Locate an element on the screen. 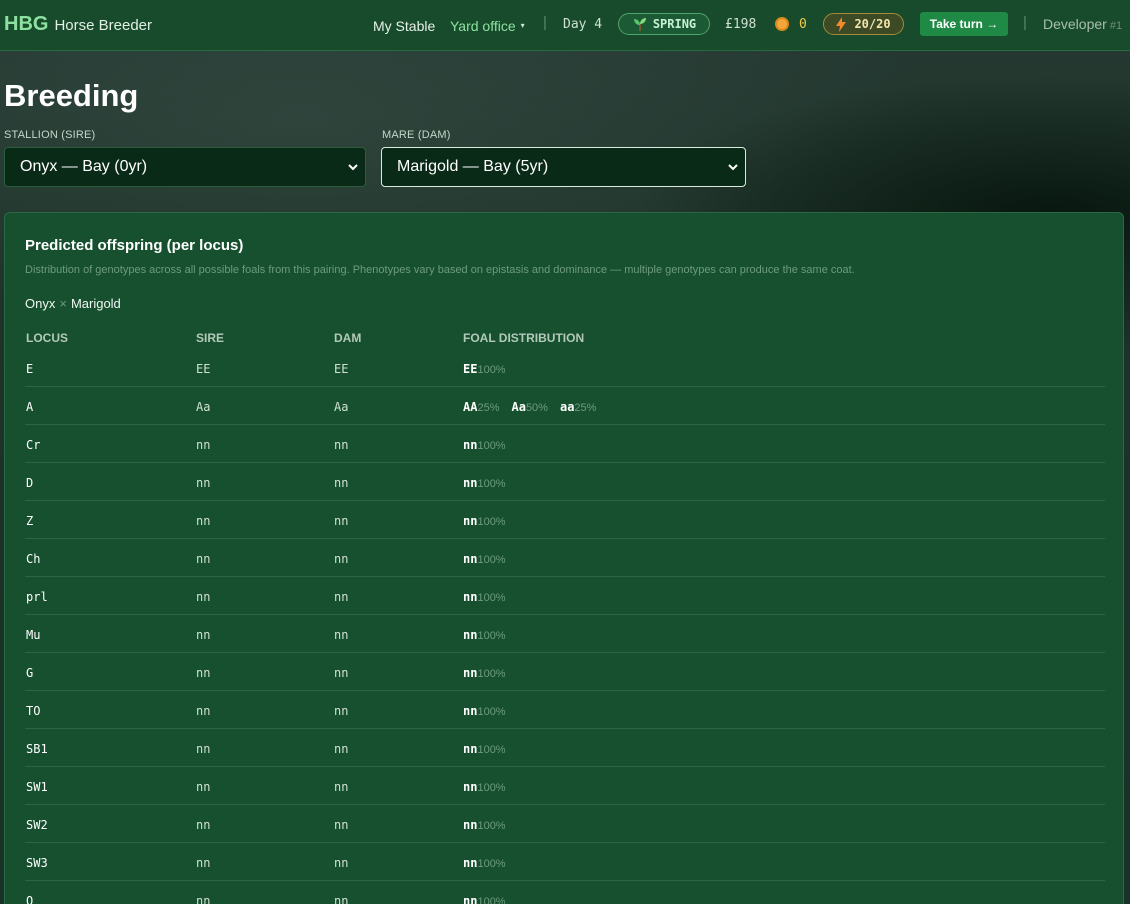  foal-genotype: AA is located at coordinates (470, 407).